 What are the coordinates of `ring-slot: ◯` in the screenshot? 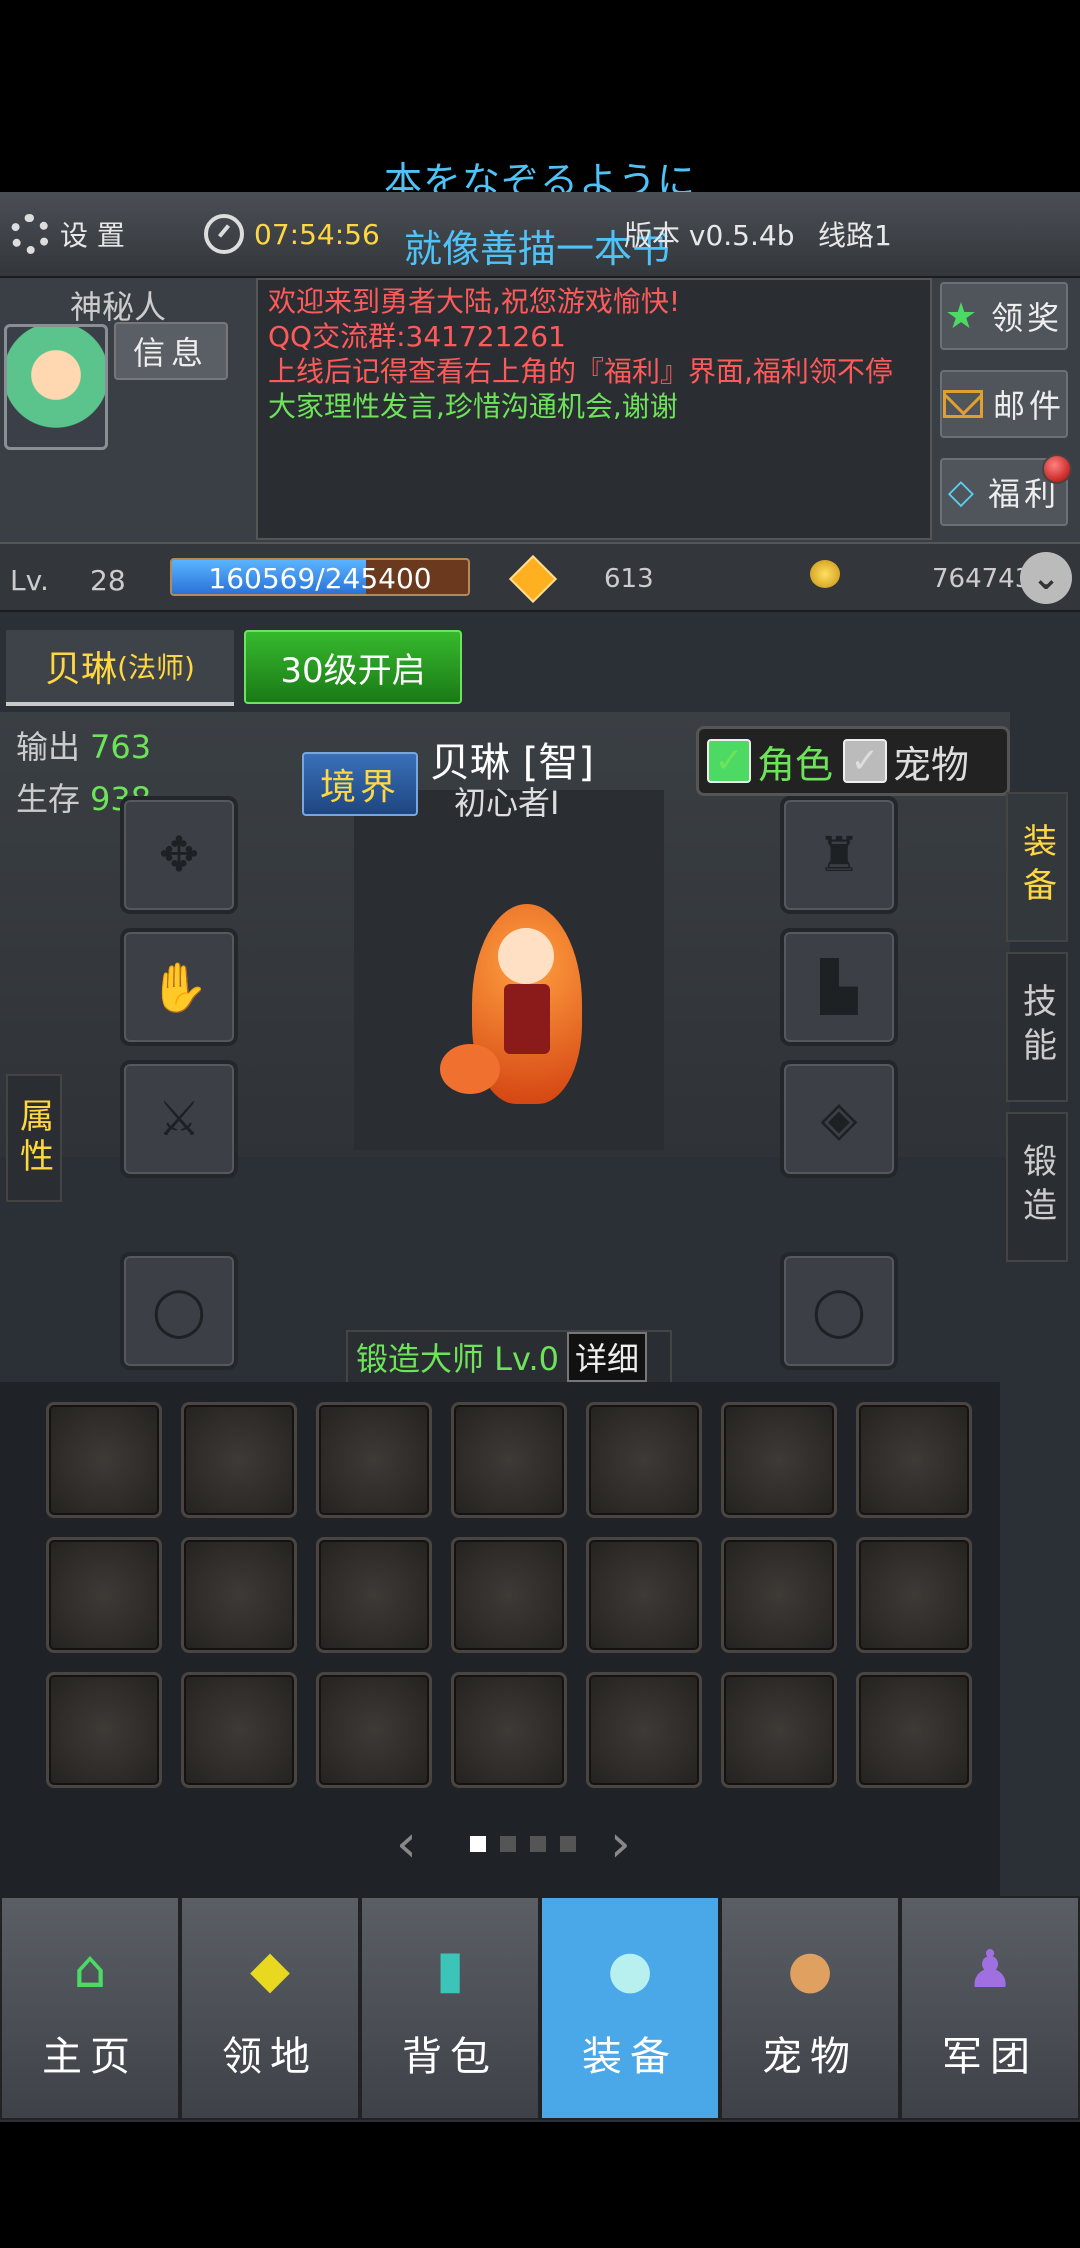 It's located at (179, 1311).